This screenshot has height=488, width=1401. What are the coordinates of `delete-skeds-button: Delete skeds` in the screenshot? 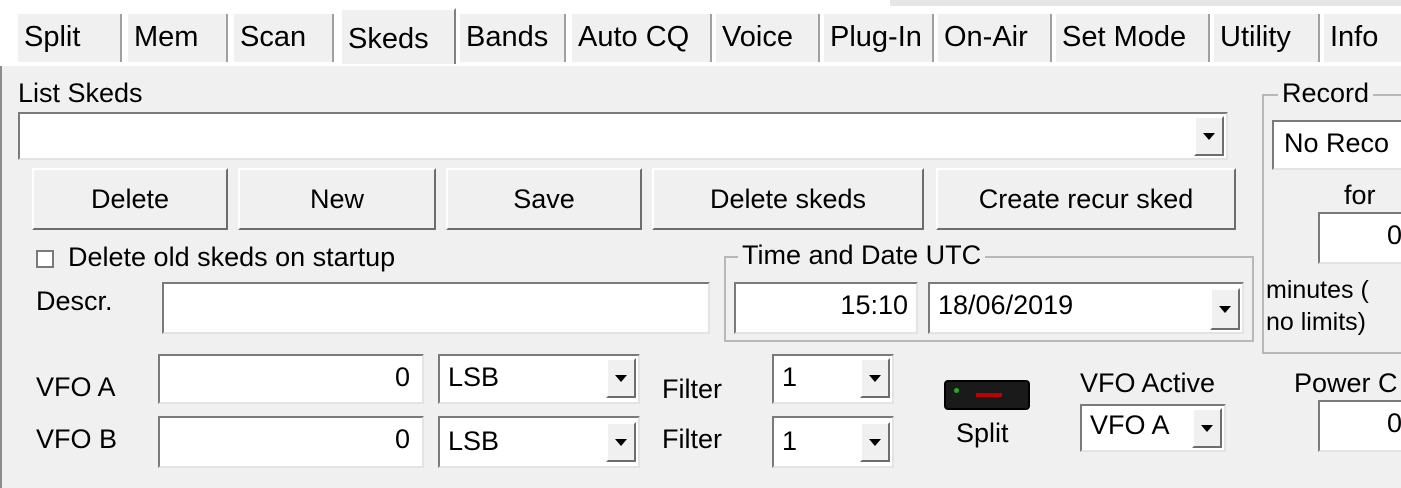 It's located at (788, 199).